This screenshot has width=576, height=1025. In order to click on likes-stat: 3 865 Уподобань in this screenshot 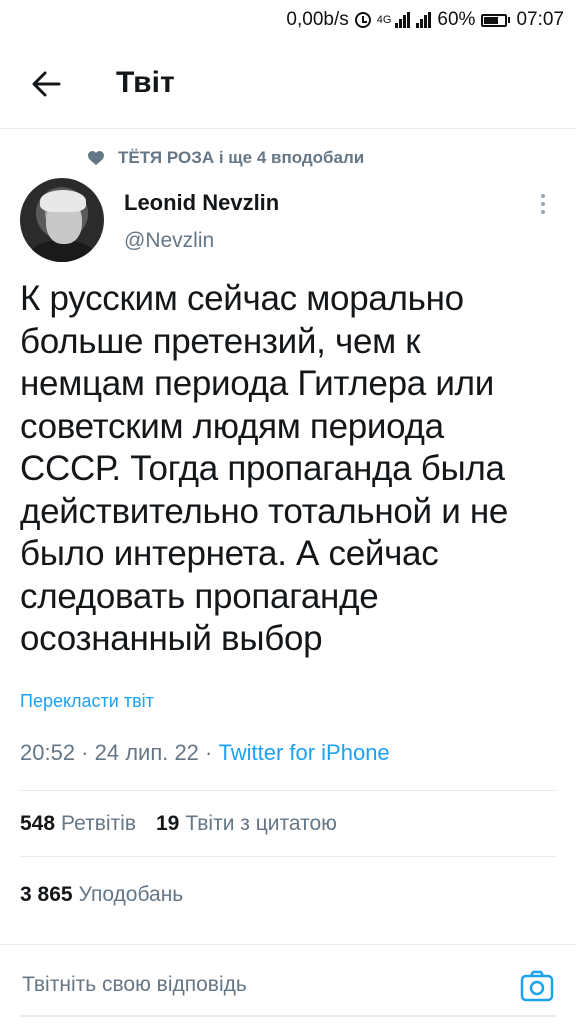, I will do `click(101, 895)`.